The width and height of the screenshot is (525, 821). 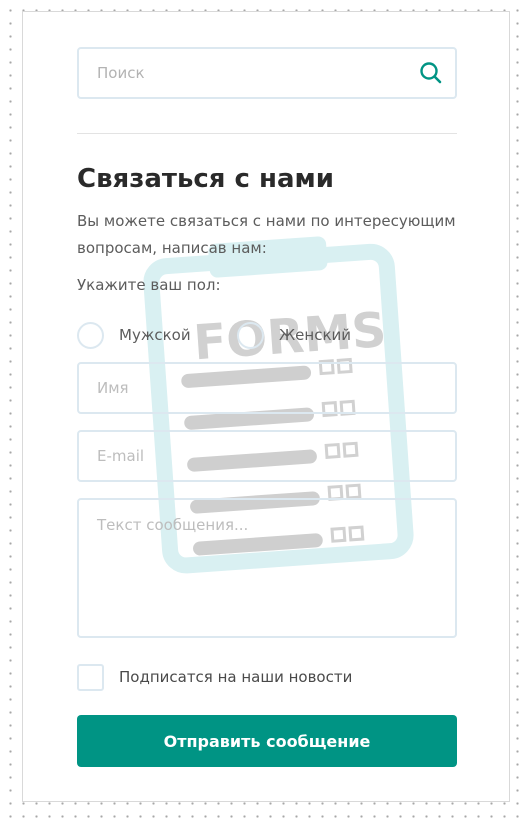 What do you see at coordinates (155, 335) in the screenshot?
I see `gender-option-label: Мужской` at bounding box center [155, 335].